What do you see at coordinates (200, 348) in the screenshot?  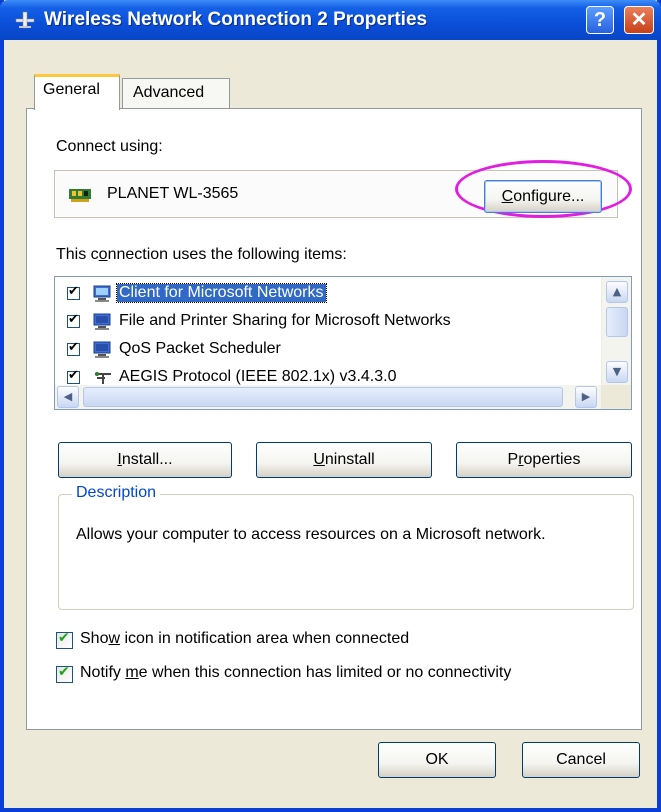 I see `item-label: QoS Packet Scheduler` at bounding box center [200, 348].